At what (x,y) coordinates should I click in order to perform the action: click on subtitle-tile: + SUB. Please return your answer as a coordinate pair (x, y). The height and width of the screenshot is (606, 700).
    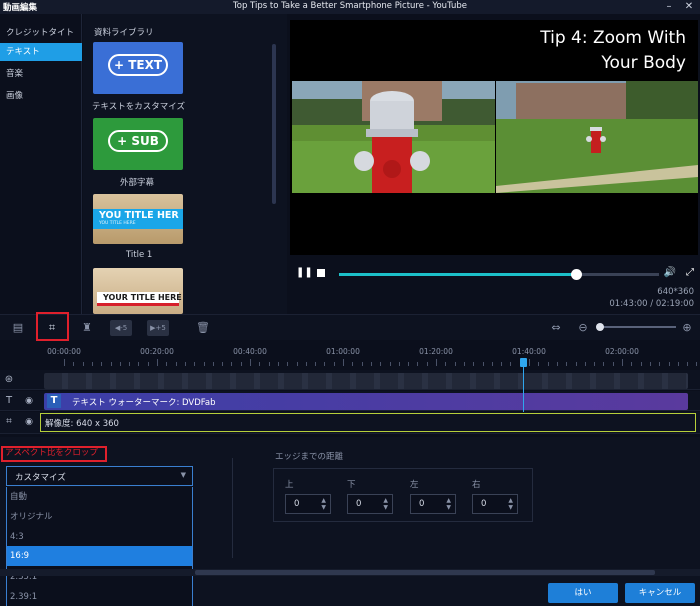
    Looking at the image, I should click on (138, 144).